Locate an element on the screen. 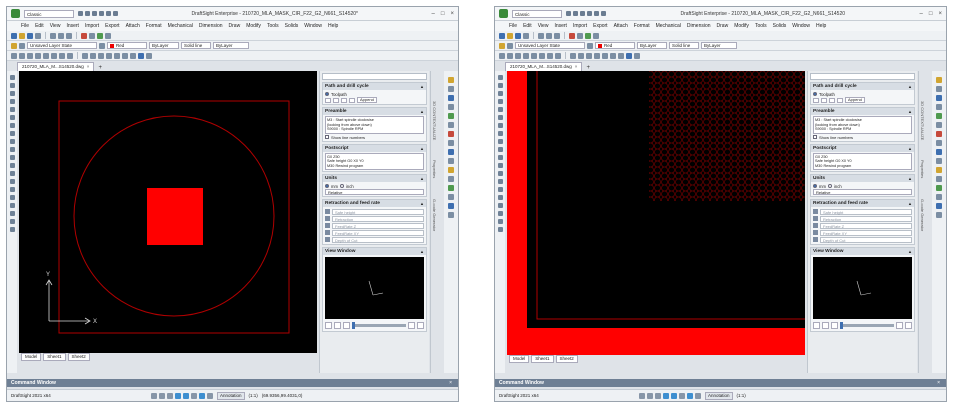  esnap-icon is located at coordinates (186, 395).